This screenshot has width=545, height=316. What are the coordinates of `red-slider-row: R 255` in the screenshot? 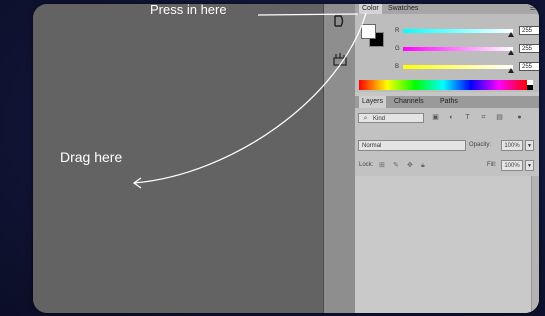 It's located at (467, 31).